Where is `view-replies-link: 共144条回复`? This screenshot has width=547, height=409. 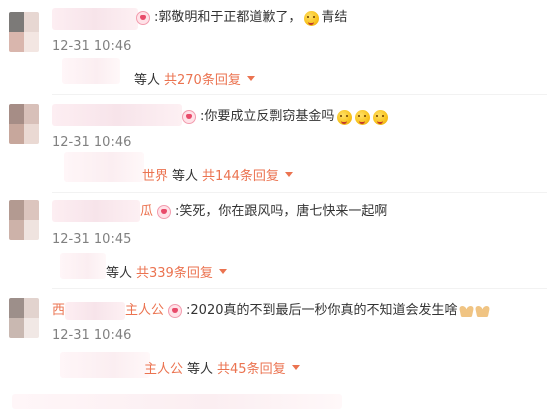 view-replies-link: 共144条回复 is located at coordinates (240, 174).